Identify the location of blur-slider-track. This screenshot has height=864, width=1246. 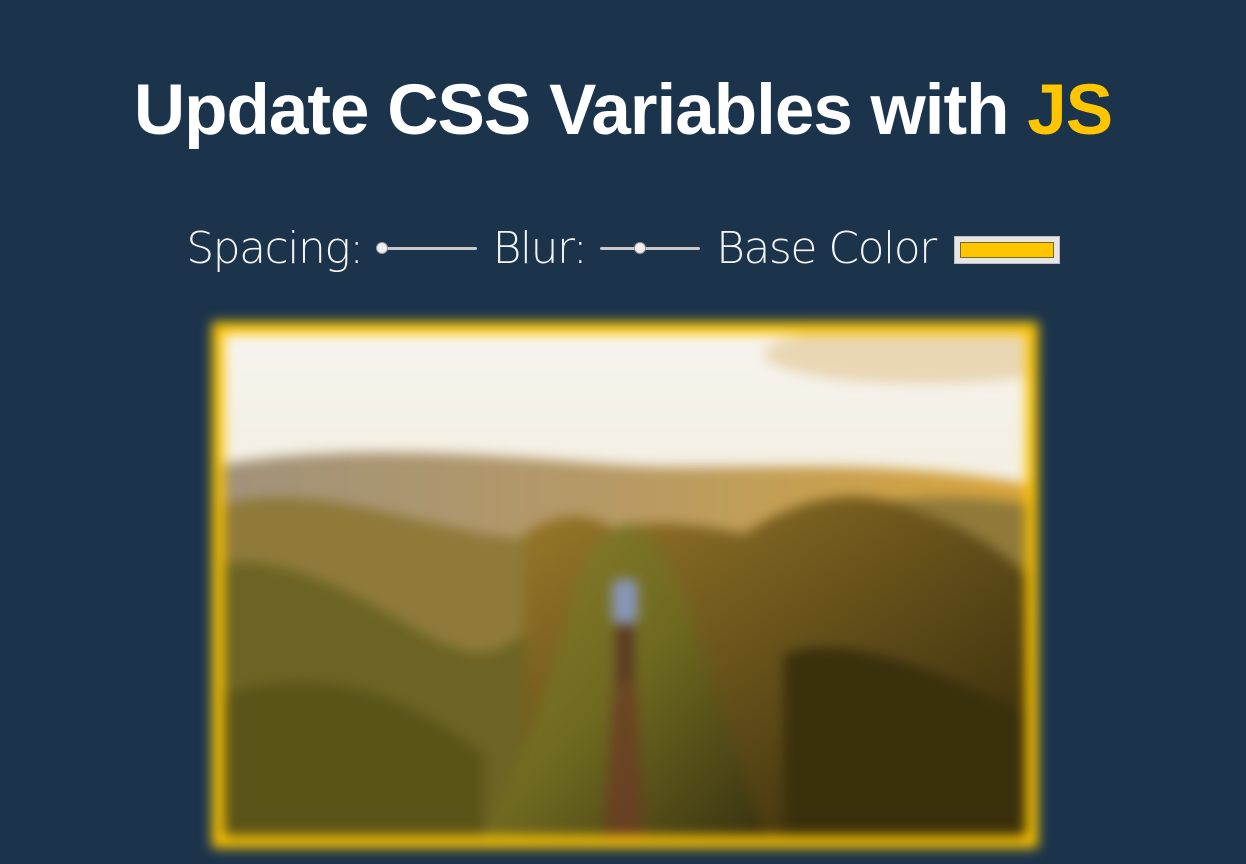
(650, 248).